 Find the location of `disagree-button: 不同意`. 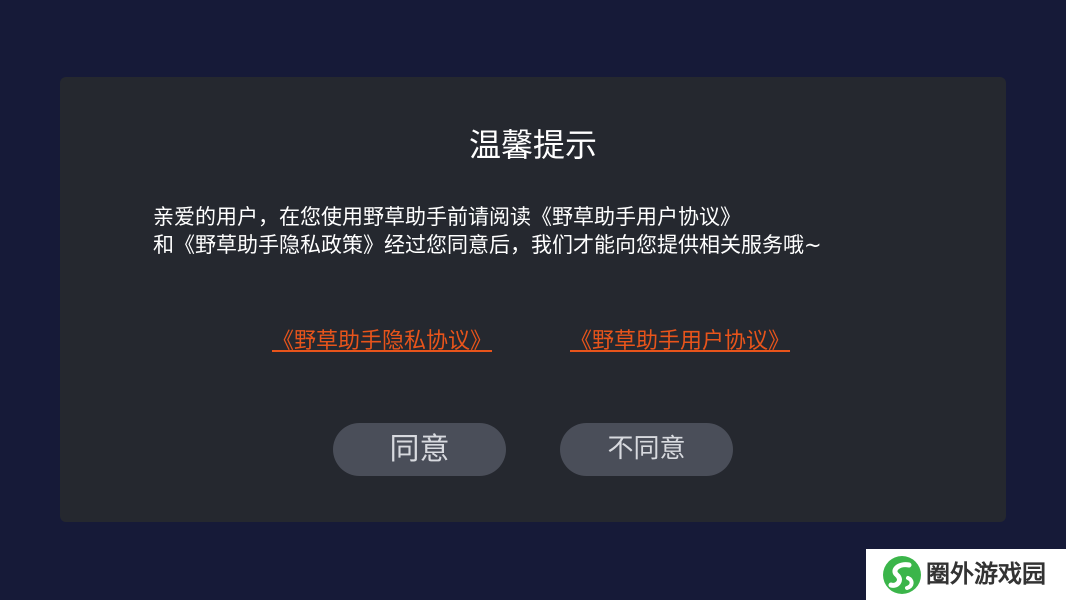

disagree-button: 不同意 is located at coordinates (646, 449).